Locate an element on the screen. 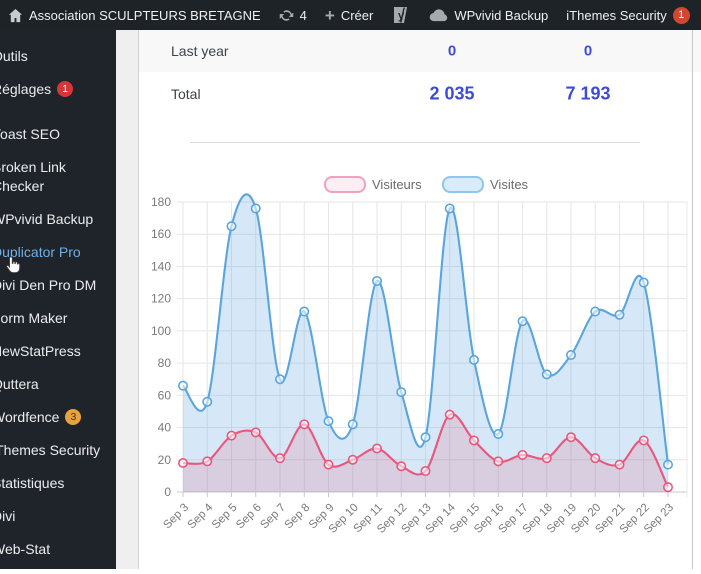 Image resolution: width=701 pixels, height=574 pixels. sidebar-item-divi: Divi is located at coordinates (58, 516).